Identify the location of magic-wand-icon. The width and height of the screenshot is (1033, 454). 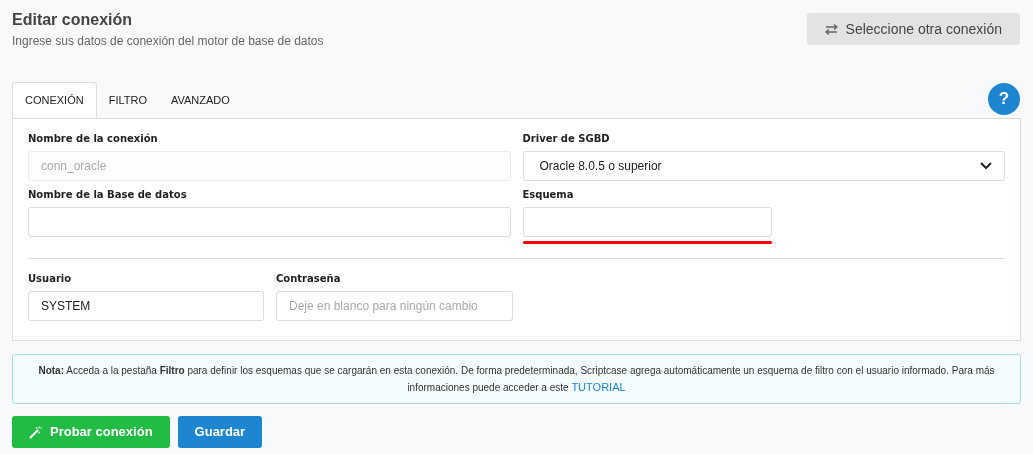
(35, 432).